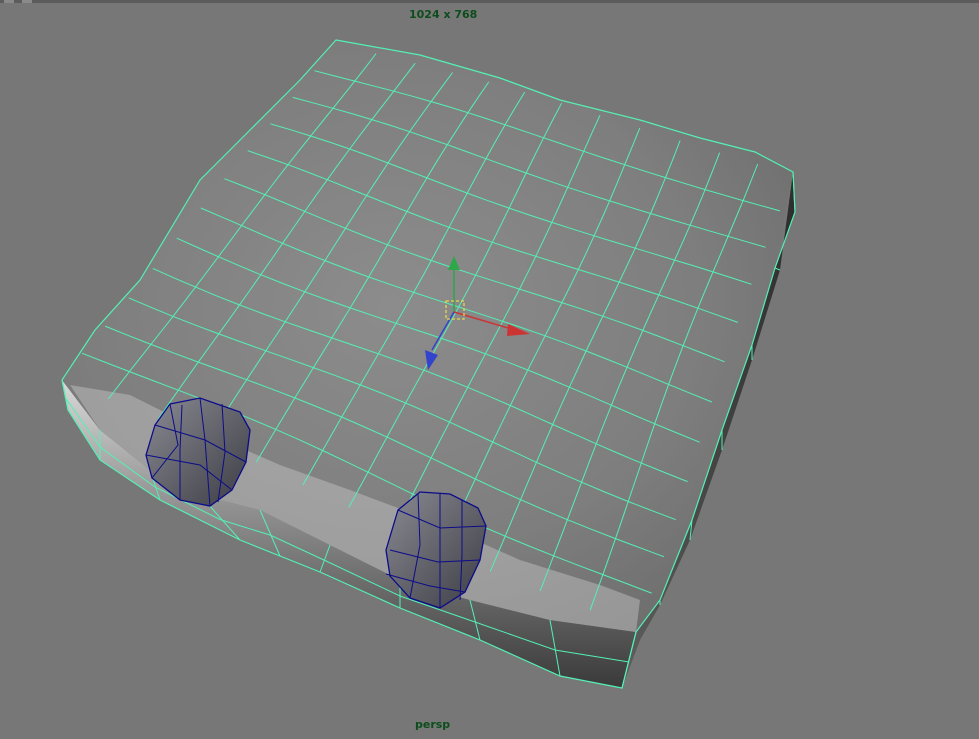 This screenshot has height=739, width=979. Describe the element at coordinates (433, 724) in the screenshot. I see `camera-name-label: persp` at that location.